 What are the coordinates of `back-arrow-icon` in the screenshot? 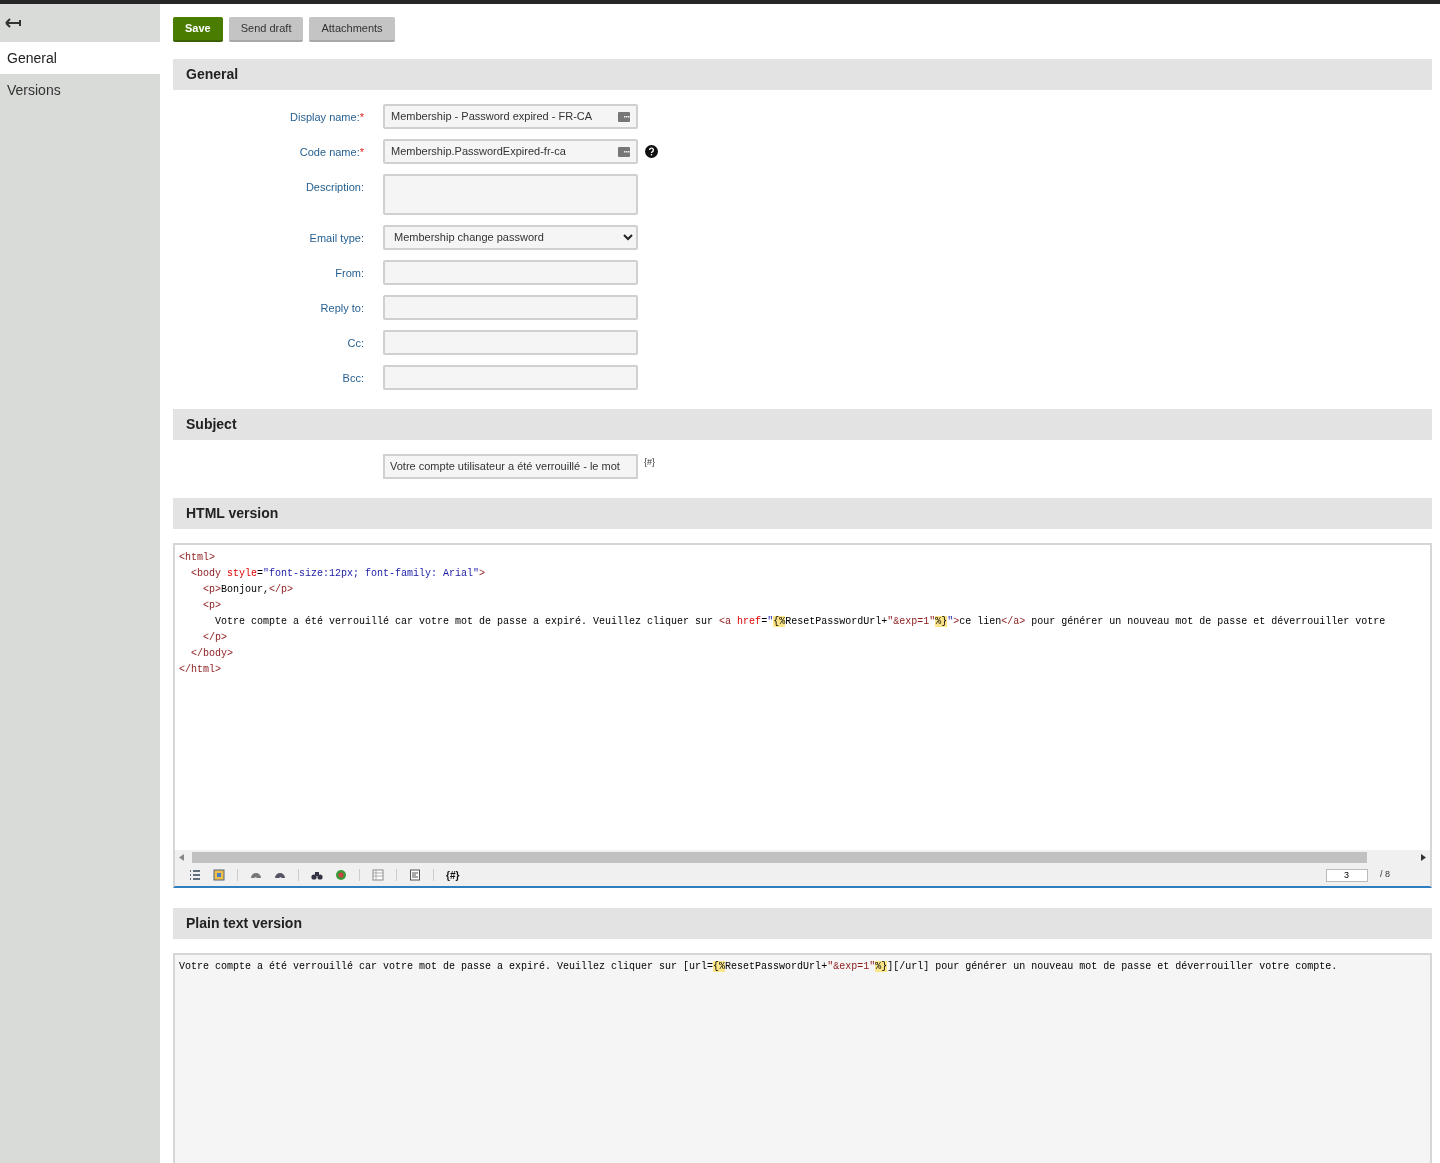 It's located at (13, 23).